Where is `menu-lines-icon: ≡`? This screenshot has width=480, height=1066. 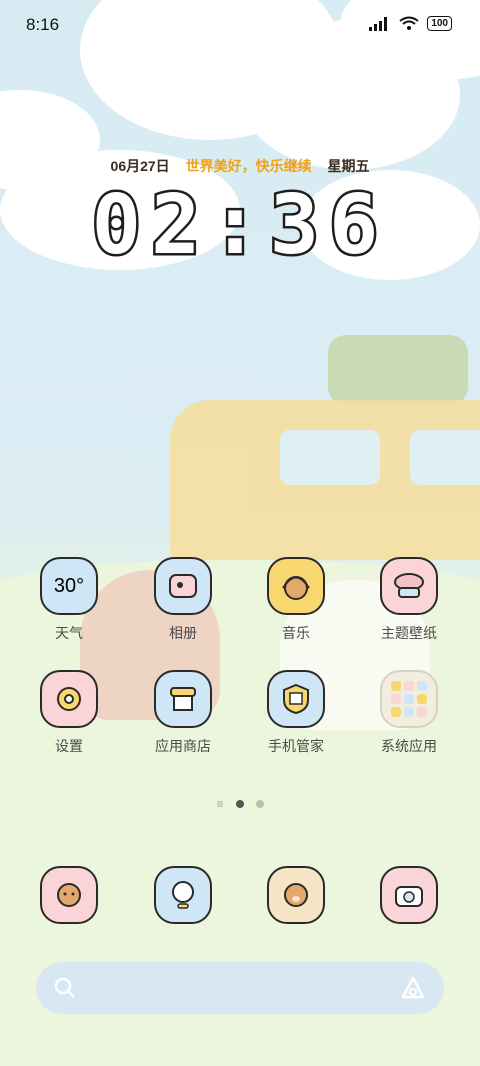
menu-lines-icon: ≡ is located at coordinates (220, 804).